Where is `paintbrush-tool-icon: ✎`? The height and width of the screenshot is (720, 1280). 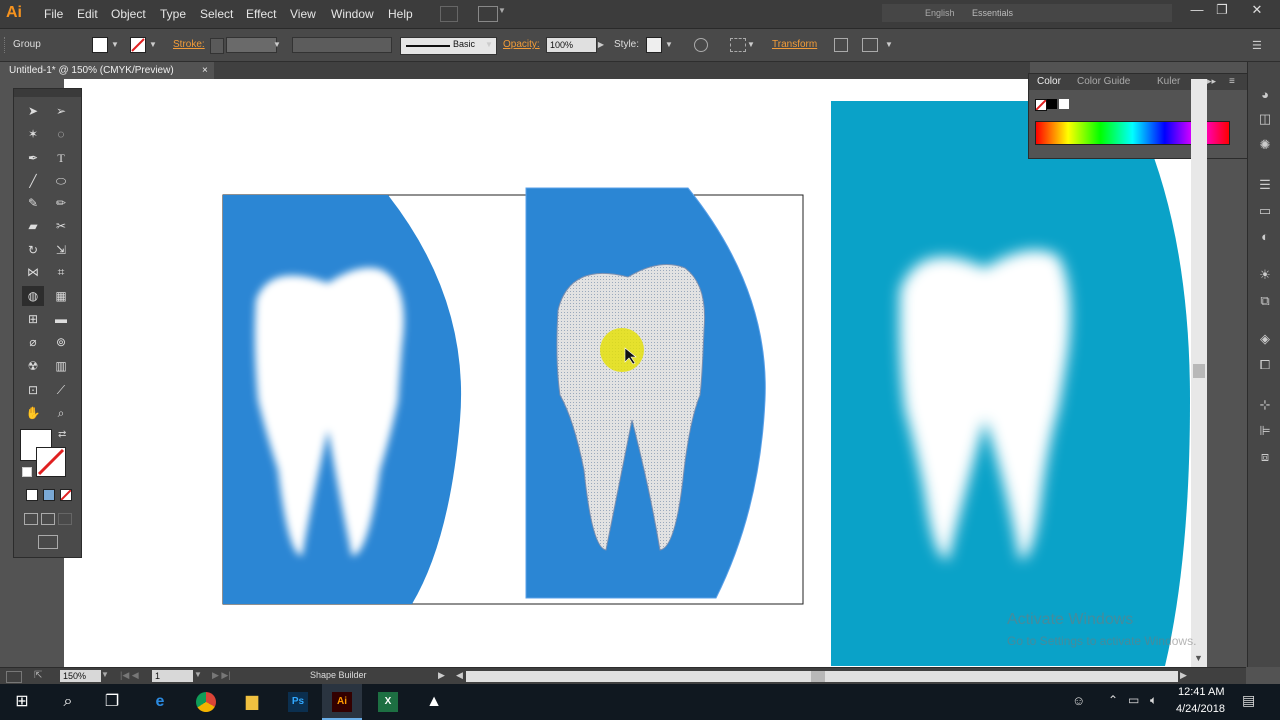 paintbrush-tool-icon: ✎ is located at coordinates (33, 203).